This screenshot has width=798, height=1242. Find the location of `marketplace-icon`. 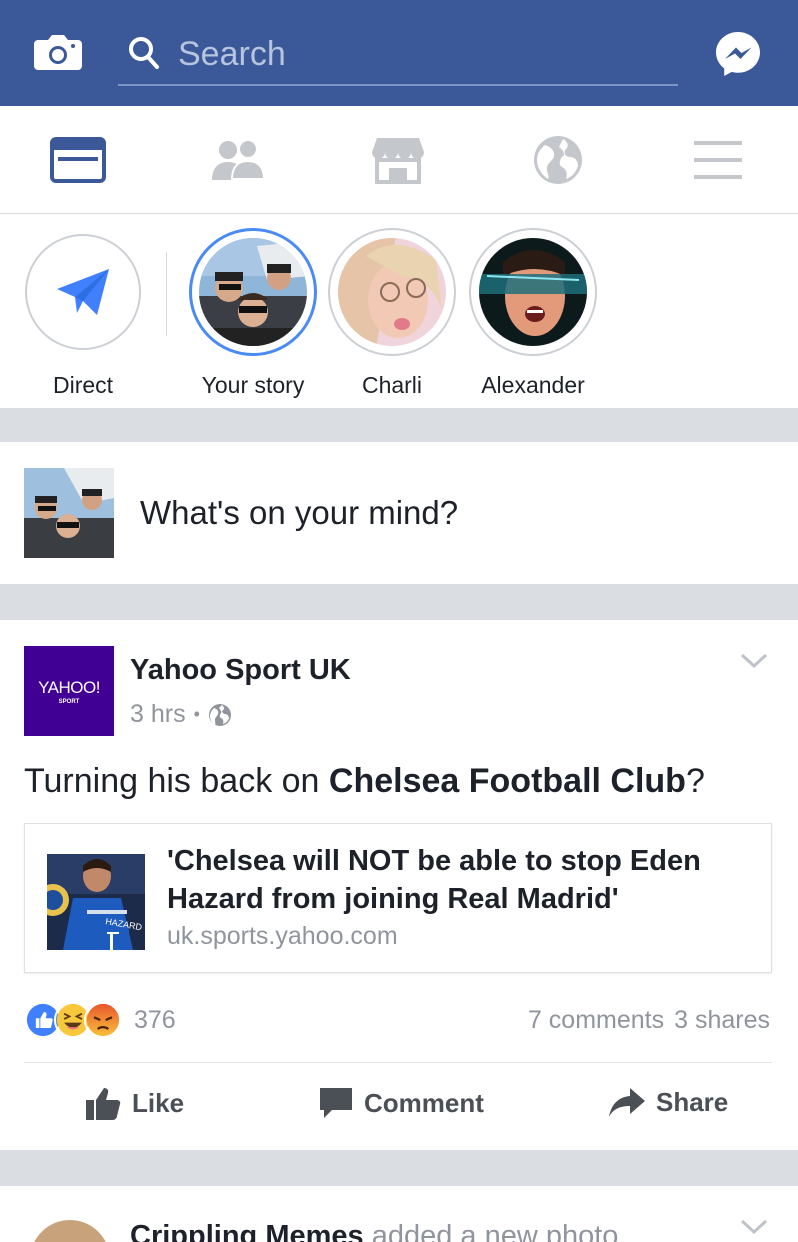

marketplace-icon is located at coordinates (398, 161).